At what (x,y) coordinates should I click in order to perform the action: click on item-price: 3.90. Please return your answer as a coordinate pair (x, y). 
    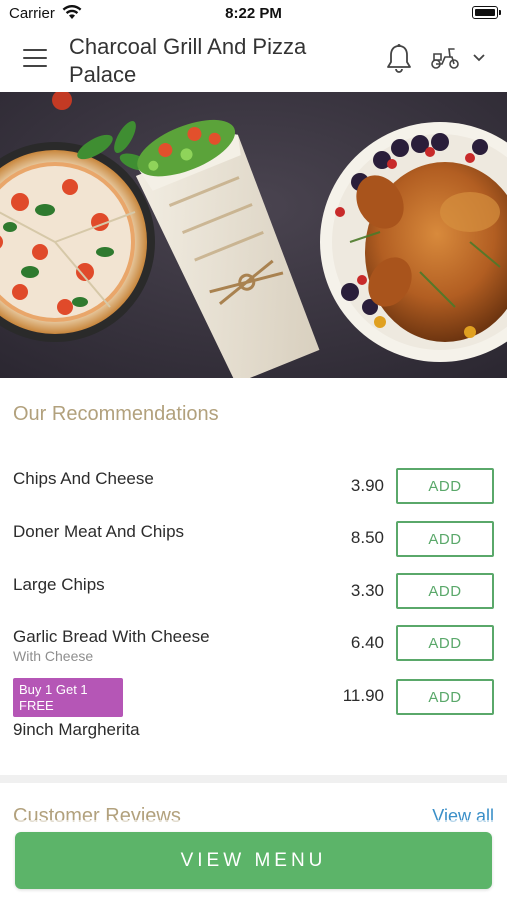
    Looking at the image, I should click on (367, 485).